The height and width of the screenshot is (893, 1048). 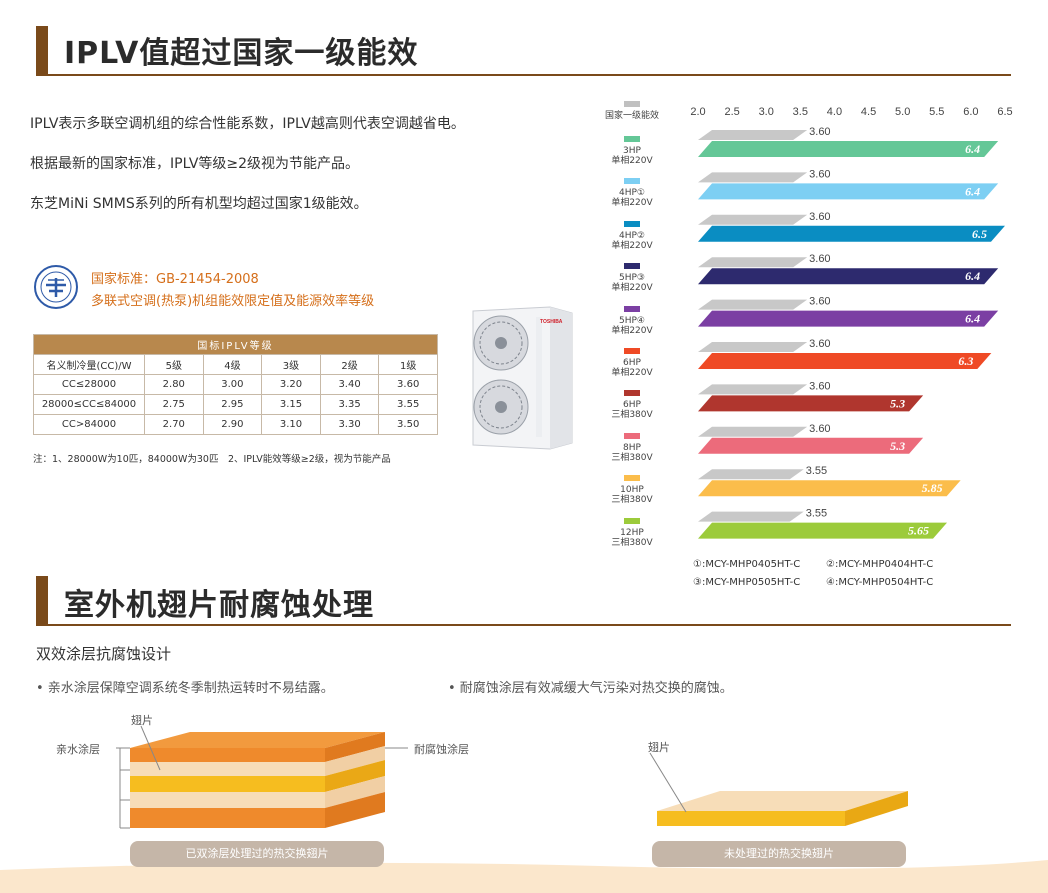 I want to click on fin-label-uncoated: 翅片, so click(x=659, y=747).